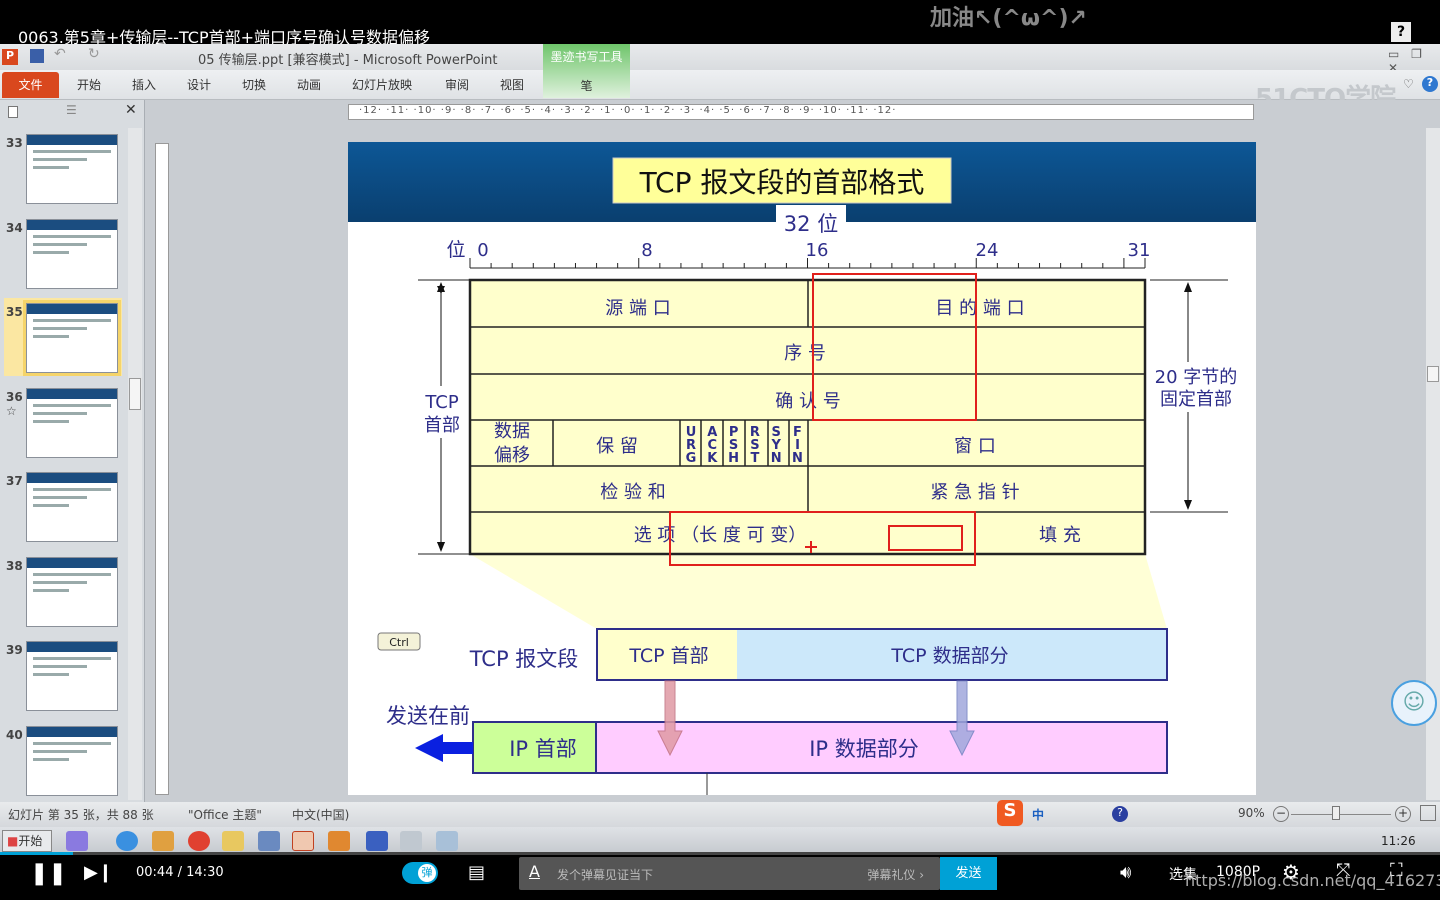 The height and width of the screenshot is (900, 1440). Describe the element at coordinates (586, 71) in the screenshot. I see `ink-tools-context: 墨迹书写工具笔` at that location.